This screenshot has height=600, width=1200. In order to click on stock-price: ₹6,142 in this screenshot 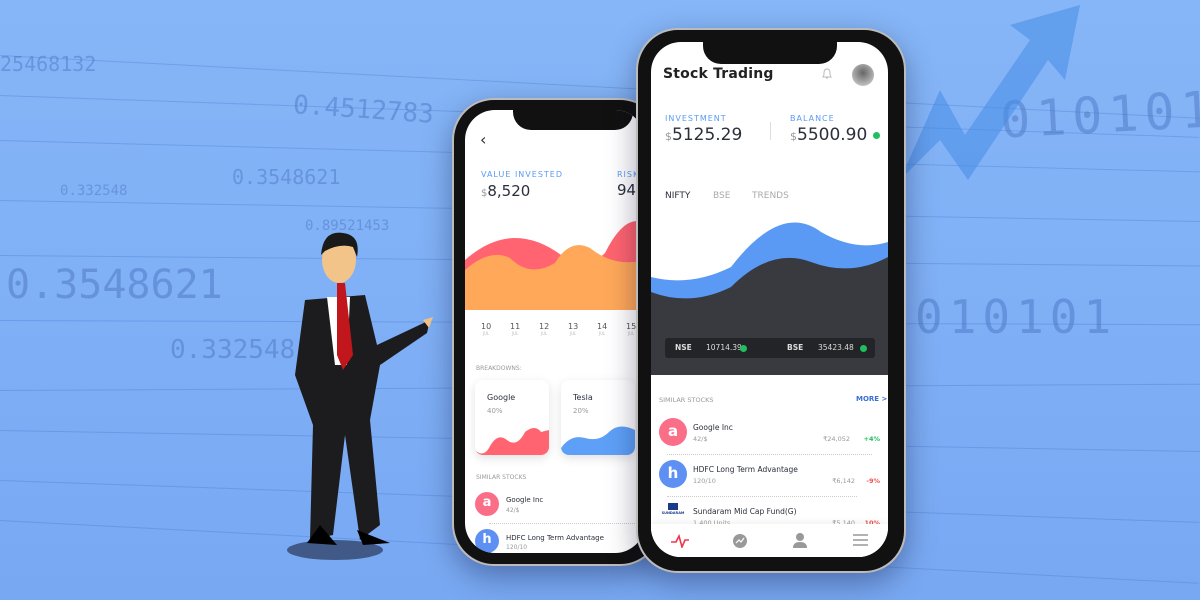, I will do `click(843, 481)`.